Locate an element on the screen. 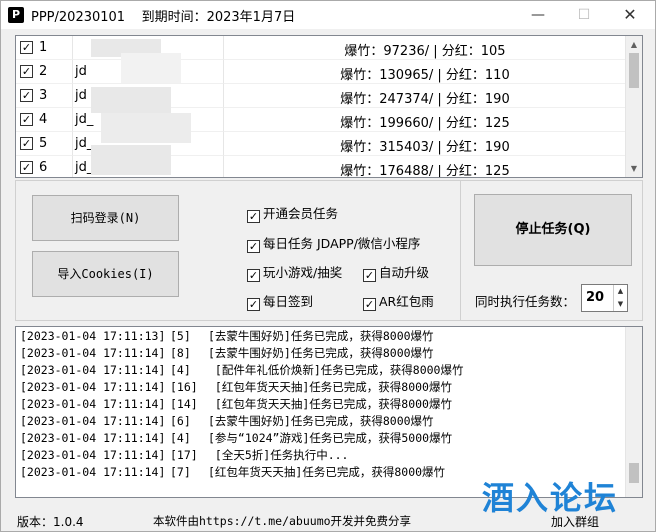  import-cookies-button: 导入Cookies(I) is located at coordinates (105, 274).